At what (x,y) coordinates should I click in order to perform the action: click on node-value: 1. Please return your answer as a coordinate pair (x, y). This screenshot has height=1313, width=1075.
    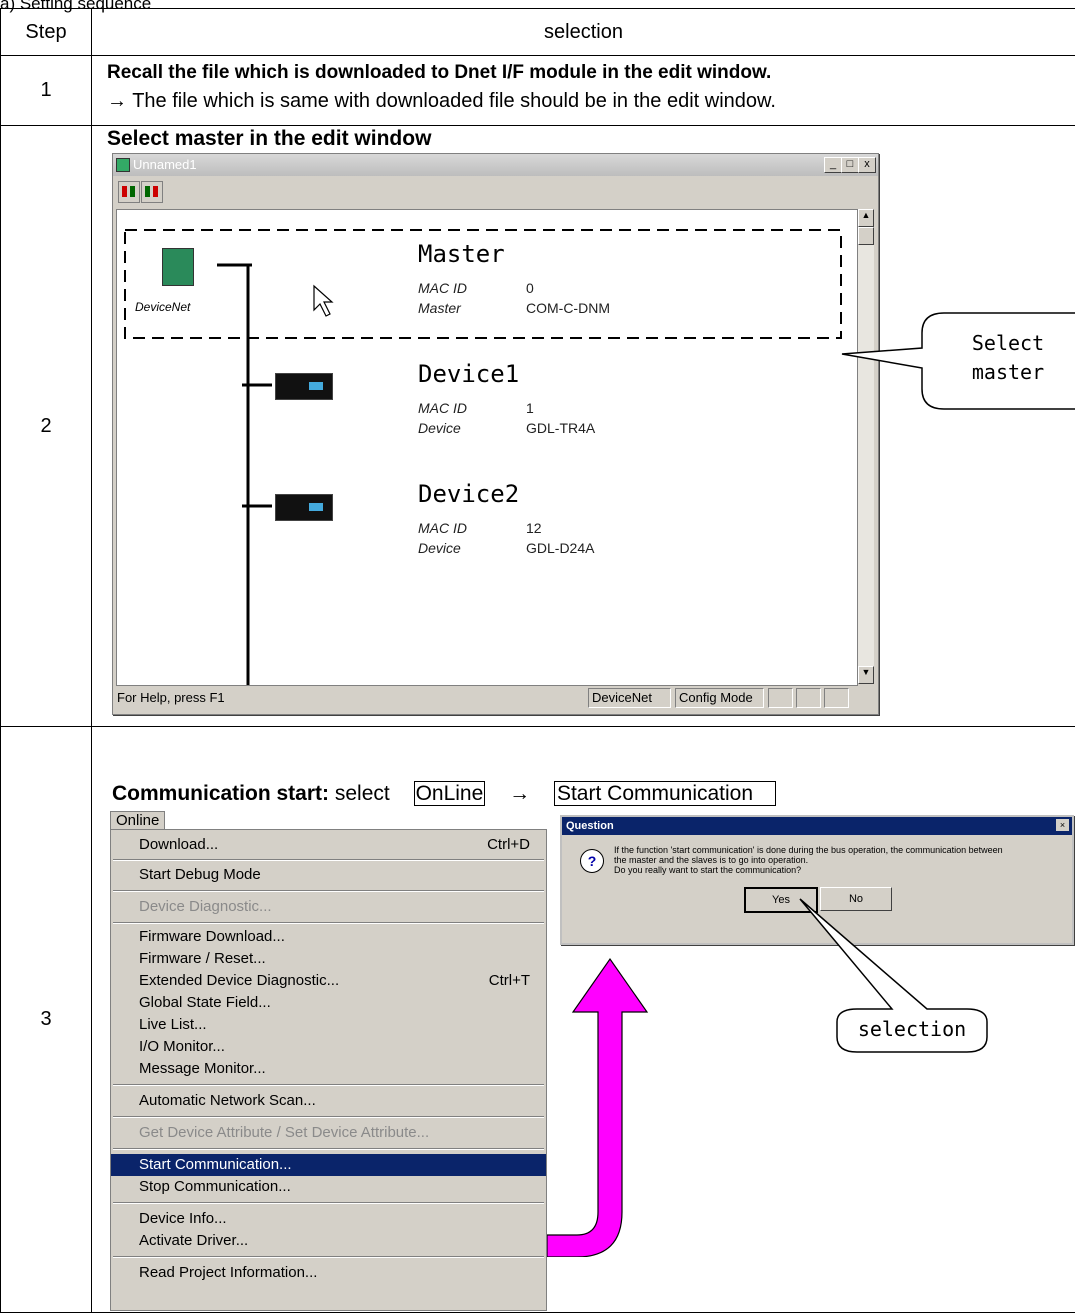
    Looking at the image, I should click on (530, 408).